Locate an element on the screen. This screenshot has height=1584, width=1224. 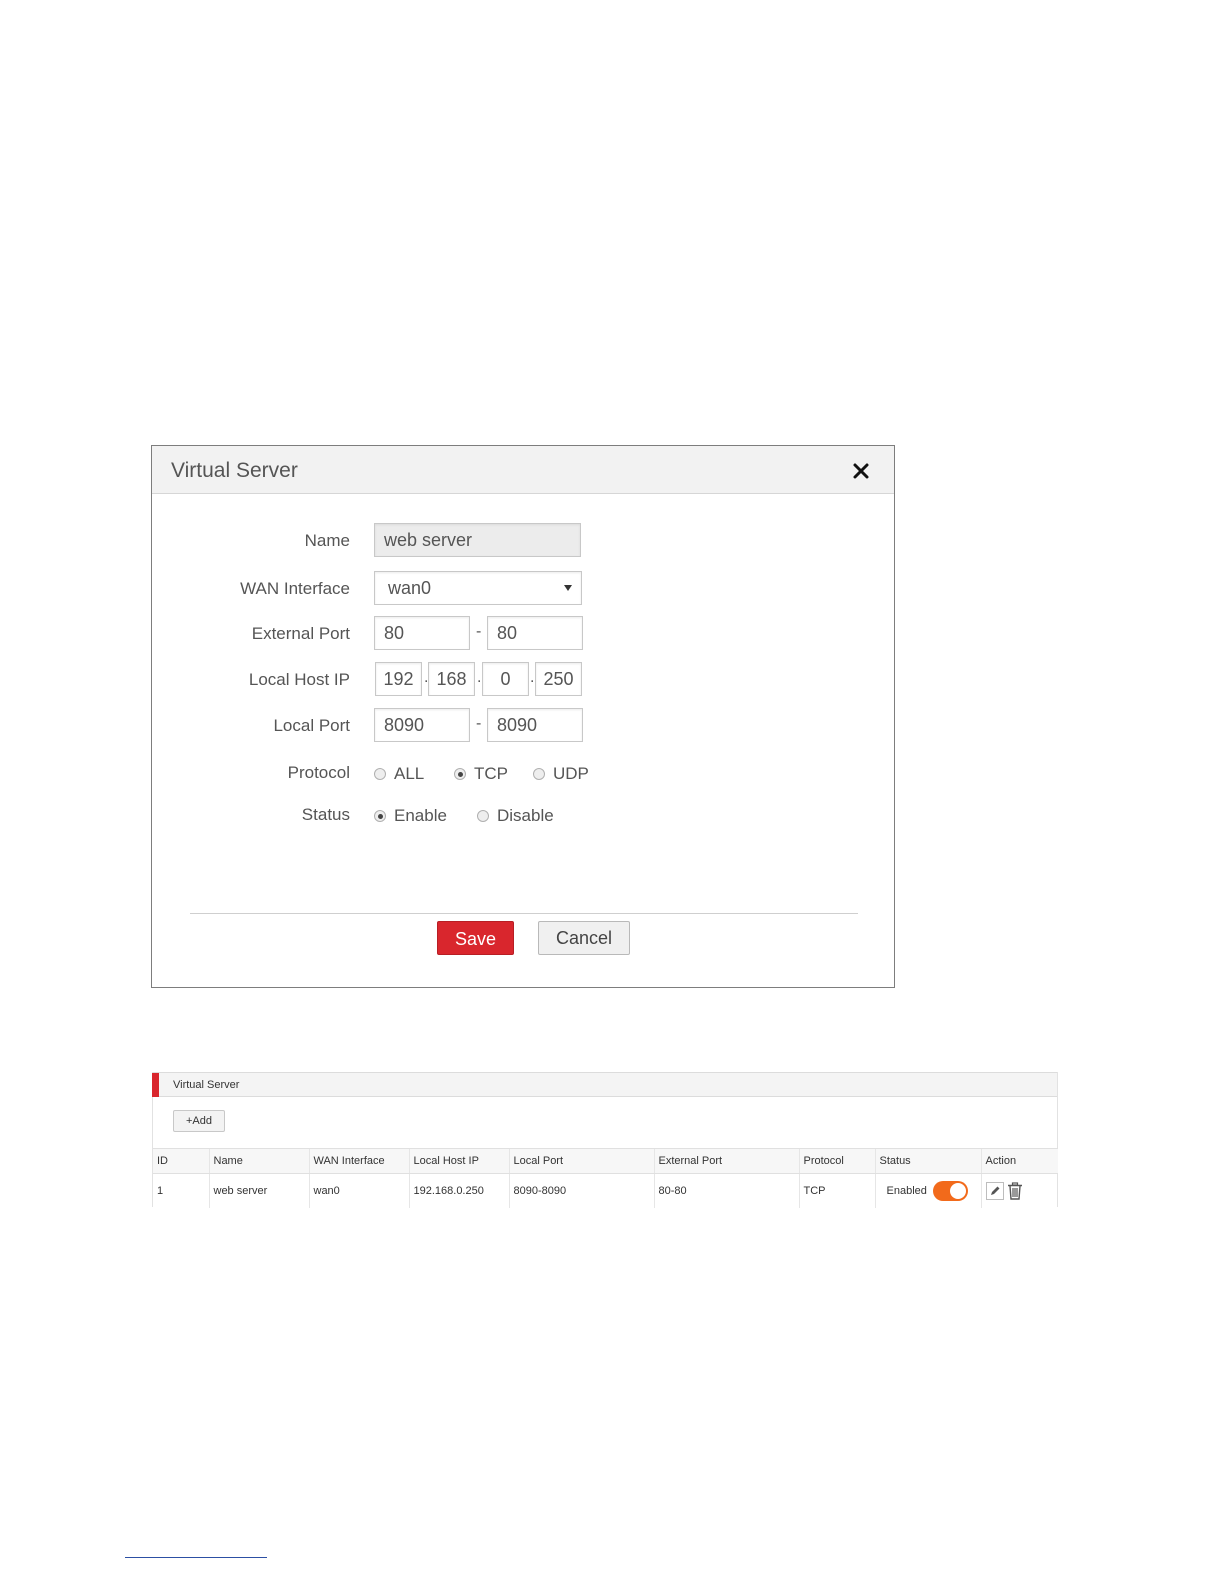
local-host-ip-row: Local Host IP 192 . 168 . 0 . 250 is located at coordinates (523, 680).